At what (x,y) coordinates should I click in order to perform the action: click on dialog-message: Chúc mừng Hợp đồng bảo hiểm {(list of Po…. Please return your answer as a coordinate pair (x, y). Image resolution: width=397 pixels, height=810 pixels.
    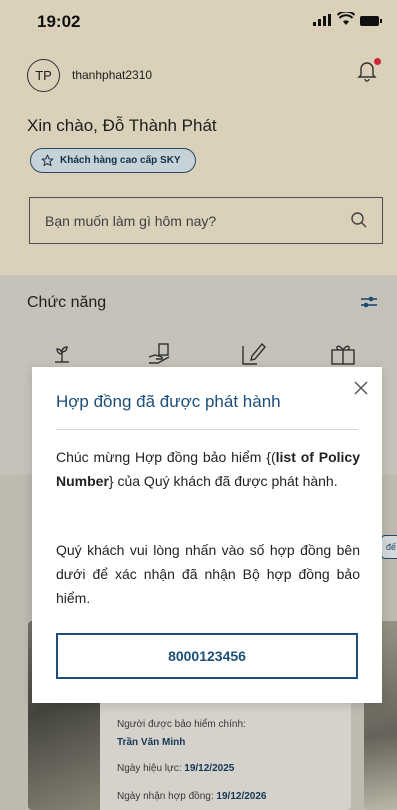
    Looking at the image, I should click on (208, 469).